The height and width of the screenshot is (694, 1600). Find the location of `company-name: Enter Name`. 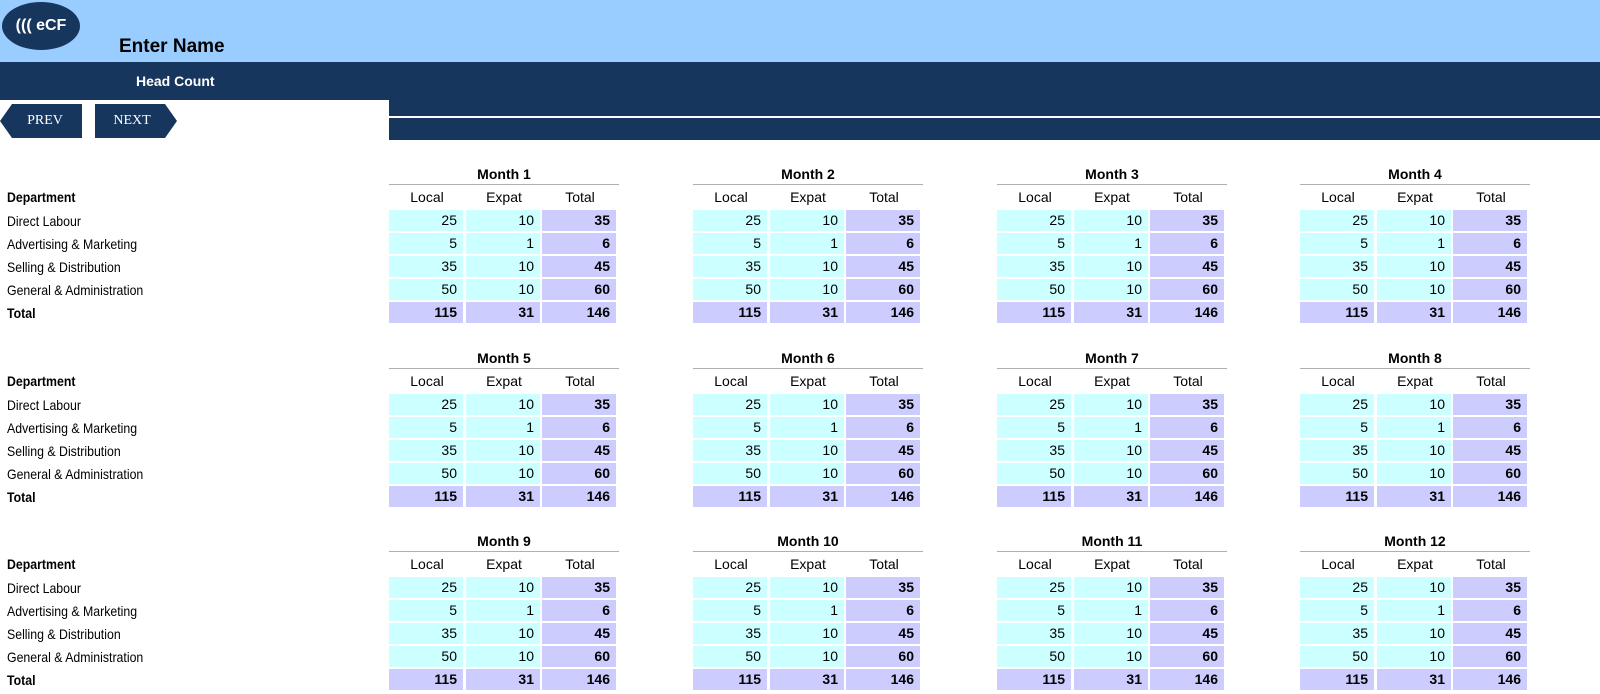

company-name: Enter Name is located at coordinates (172, 47).